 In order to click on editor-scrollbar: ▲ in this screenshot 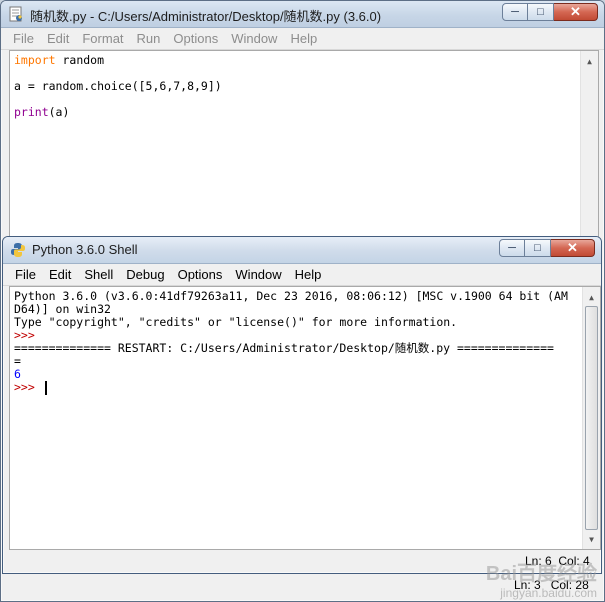, I will do `click(589, 146)`.